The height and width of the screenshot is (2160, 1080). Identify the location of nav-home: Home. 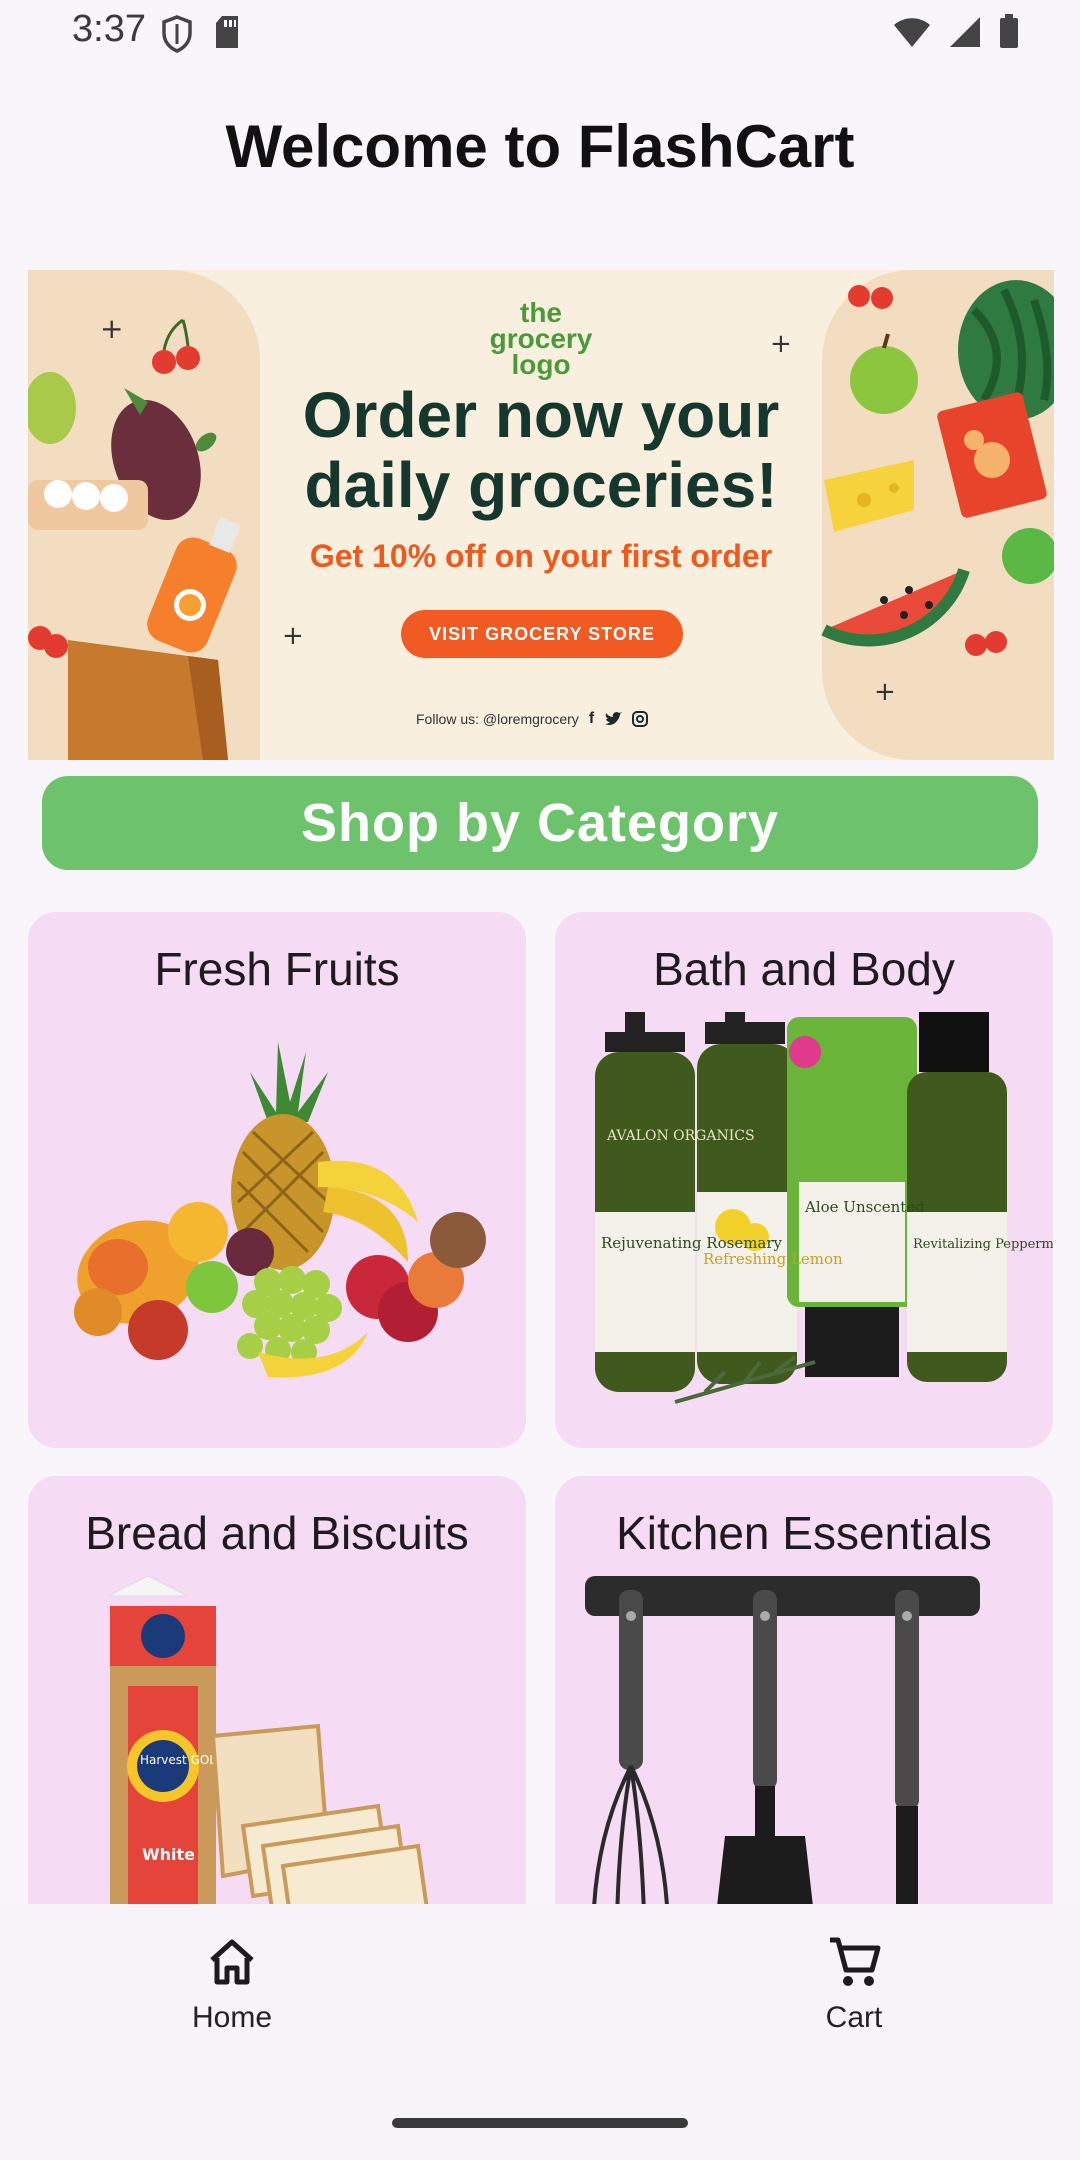
(232, 1984).